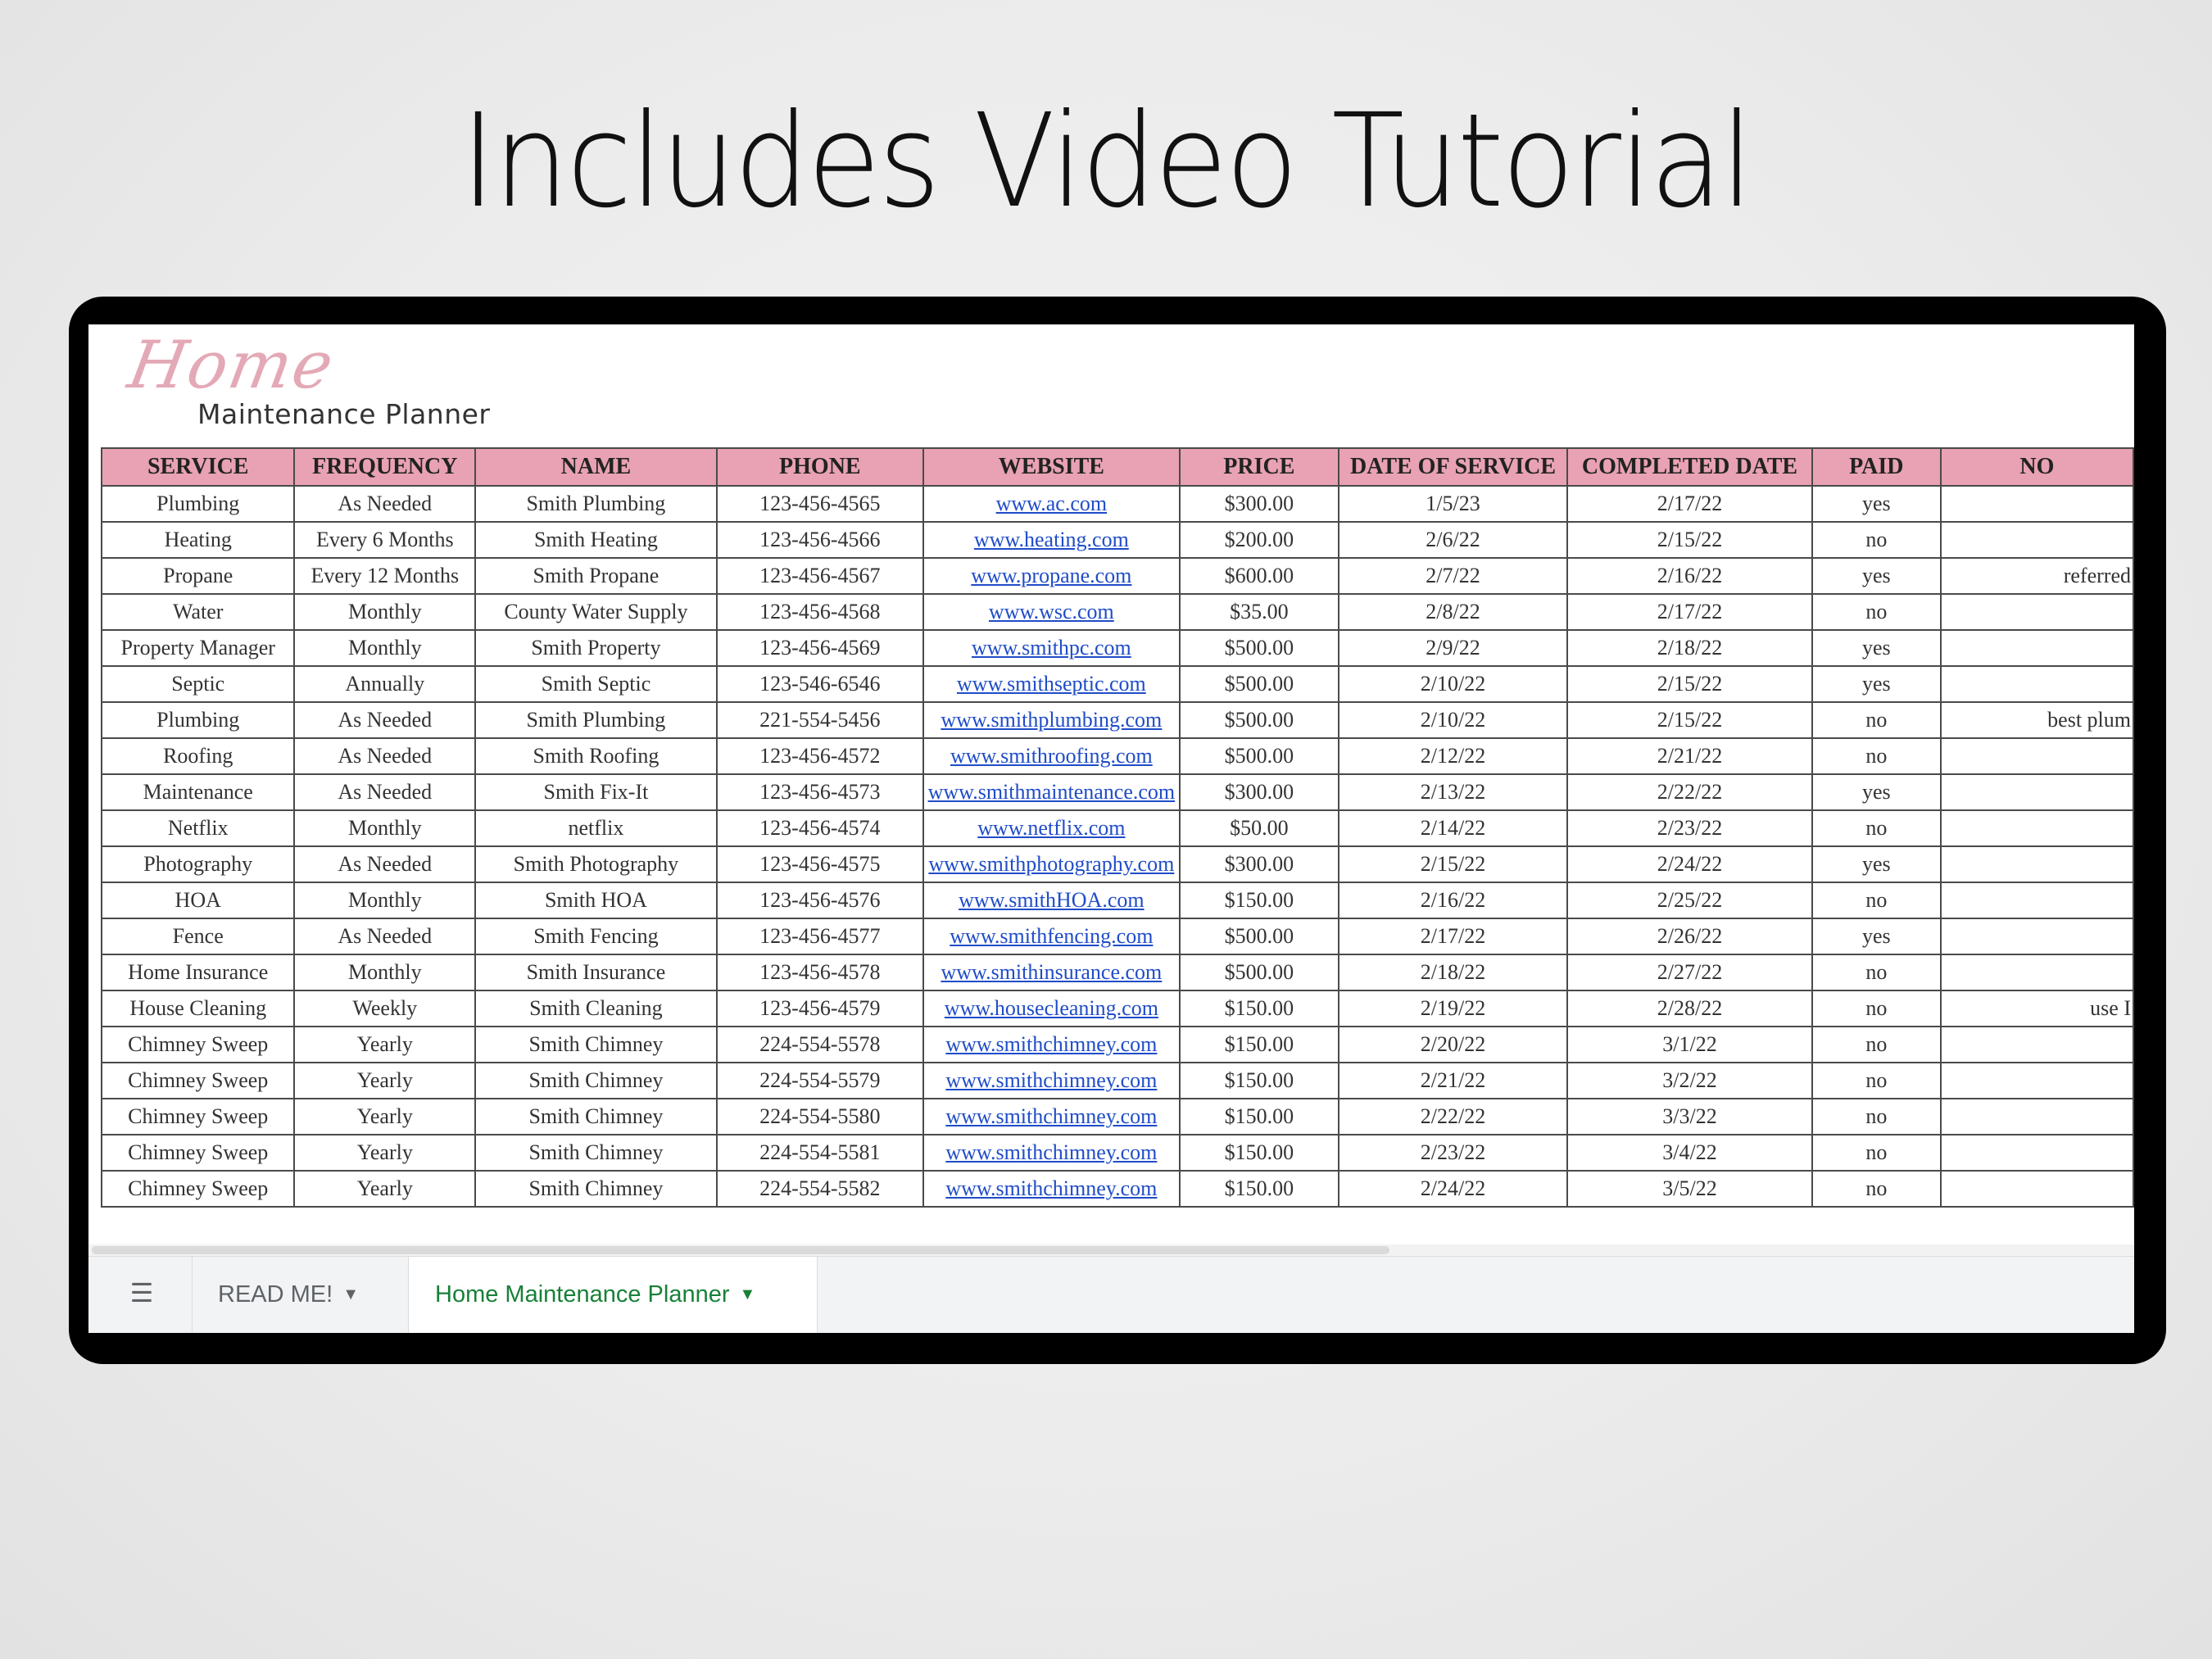 This screenshot has height=1659, width=2212. I want to click on table-cell: Smith Fix-It, so click(596, 792).